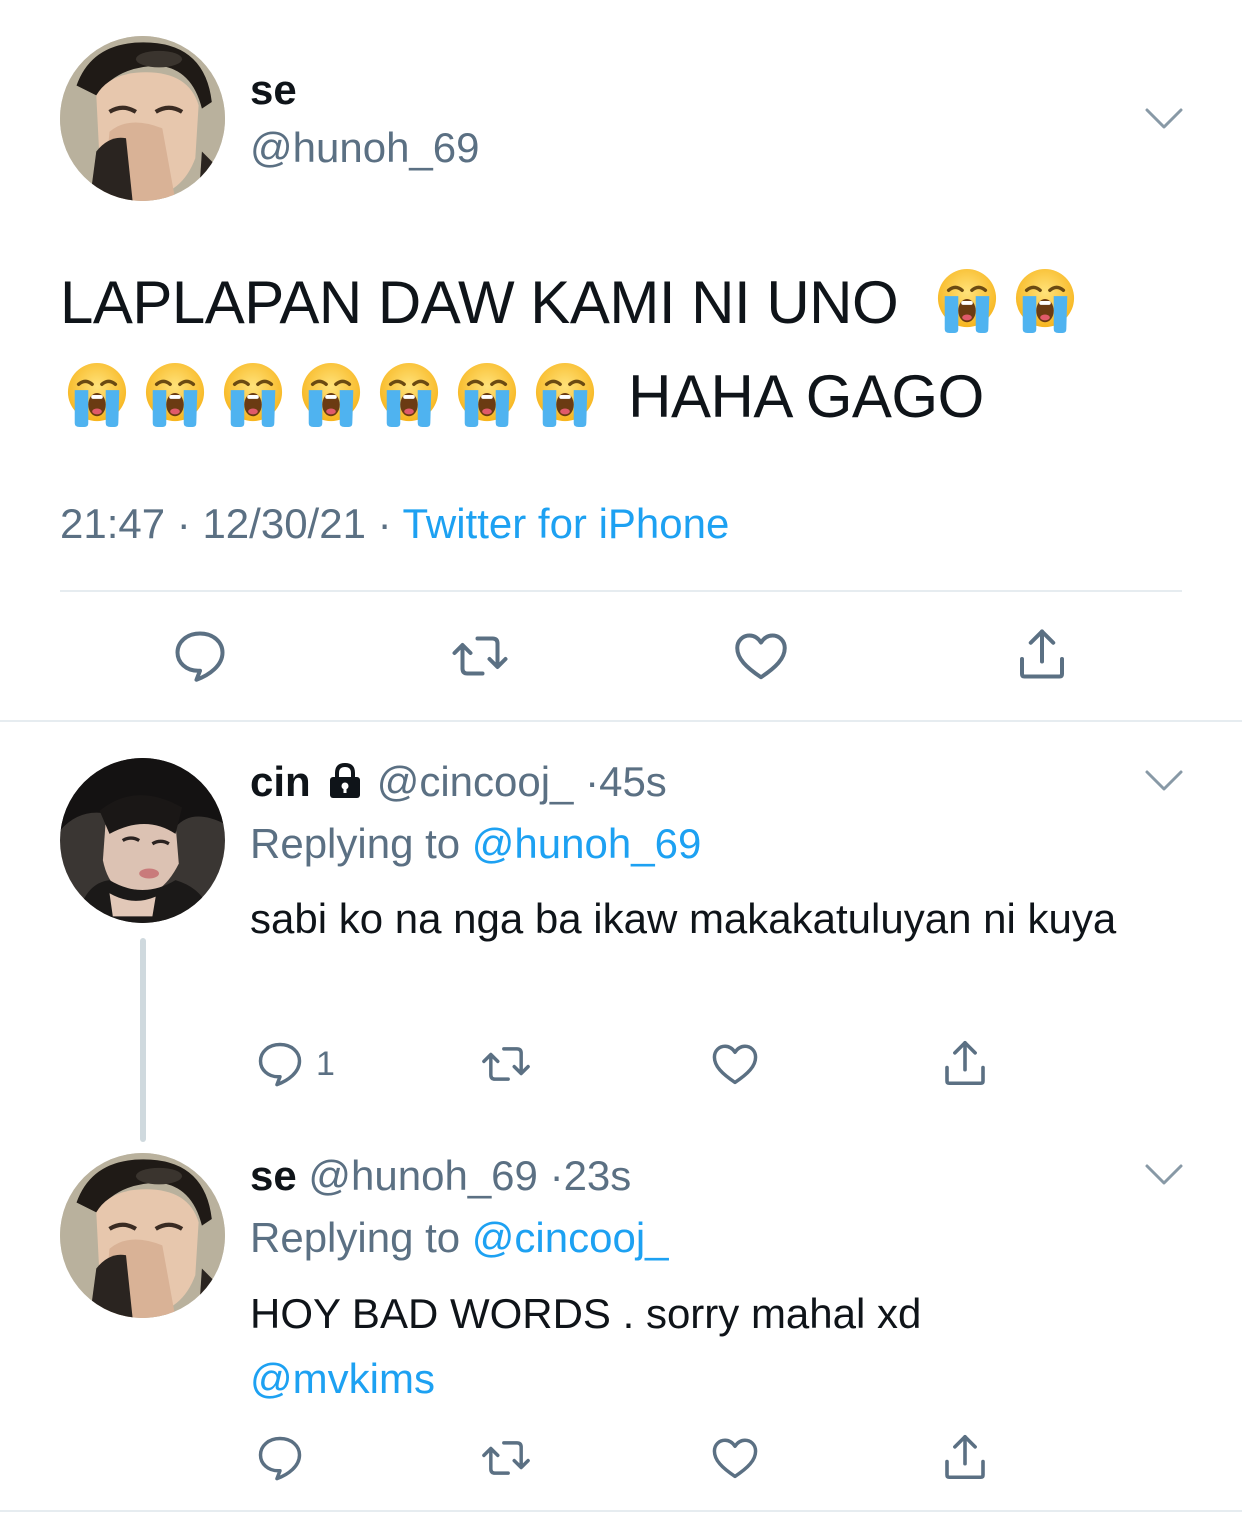 This screenshot has width=1242, height=1513. What do you see at coordinates (806, 396) in the screenshot?
I see `tweet-text-line2: HAHA GAGO` at bounding box center [806, 396].